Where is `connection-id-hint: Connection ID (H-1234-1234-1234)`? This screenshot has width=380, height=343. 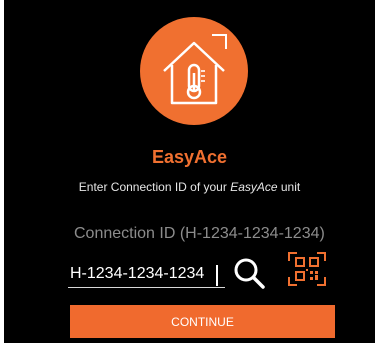 connection-id-hint: Connection ID (H-1234-1234-1234) is located at coordinates (199, 233).